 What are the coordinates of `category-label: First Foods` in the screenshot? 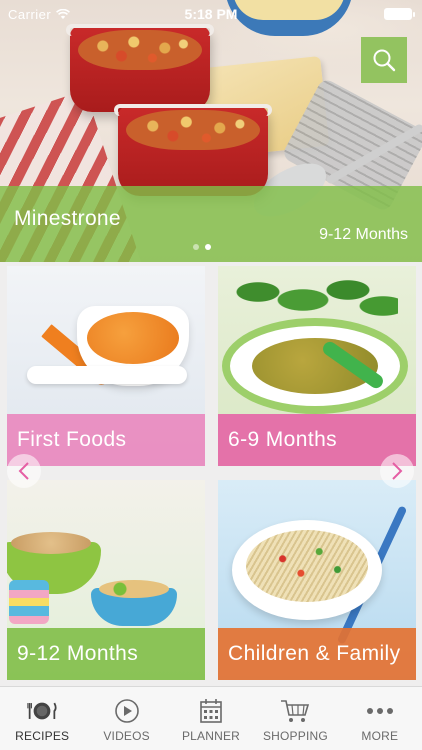 It's located at (106, 440).